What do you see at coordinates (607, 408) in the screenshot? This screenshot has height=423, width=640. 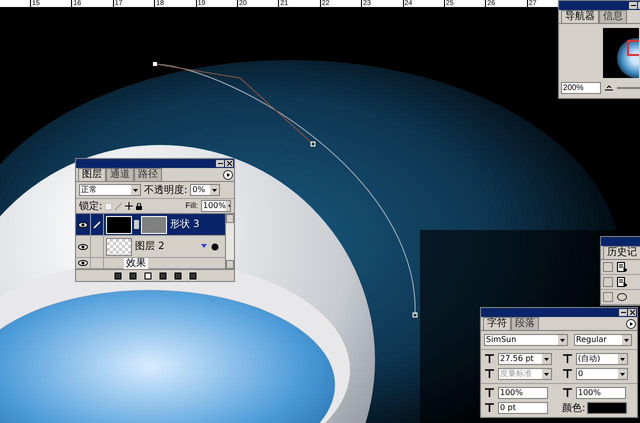 I see `color-swatch` at bounding box center [607, 408].